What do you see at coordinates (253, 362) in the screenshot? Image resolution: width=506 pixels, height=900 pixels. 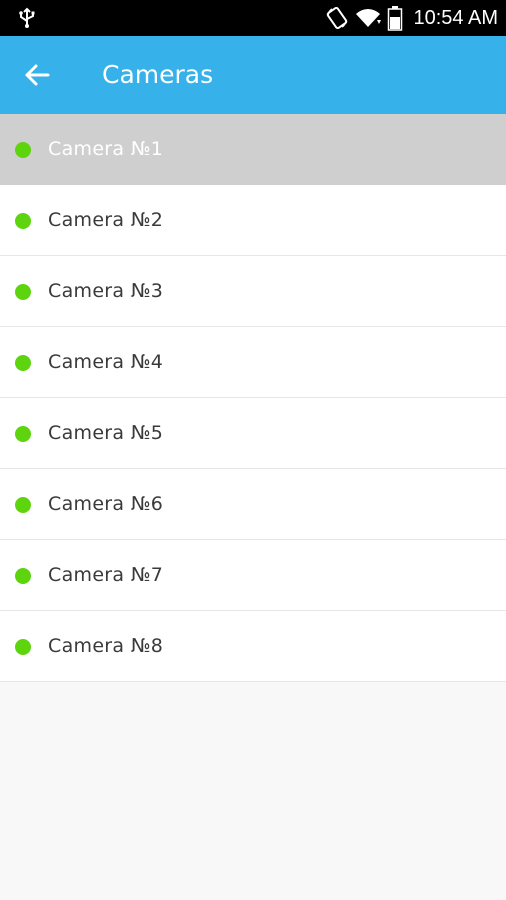 I see `camera-list-item-4: Camera №4` at bounding box center [253, 362].